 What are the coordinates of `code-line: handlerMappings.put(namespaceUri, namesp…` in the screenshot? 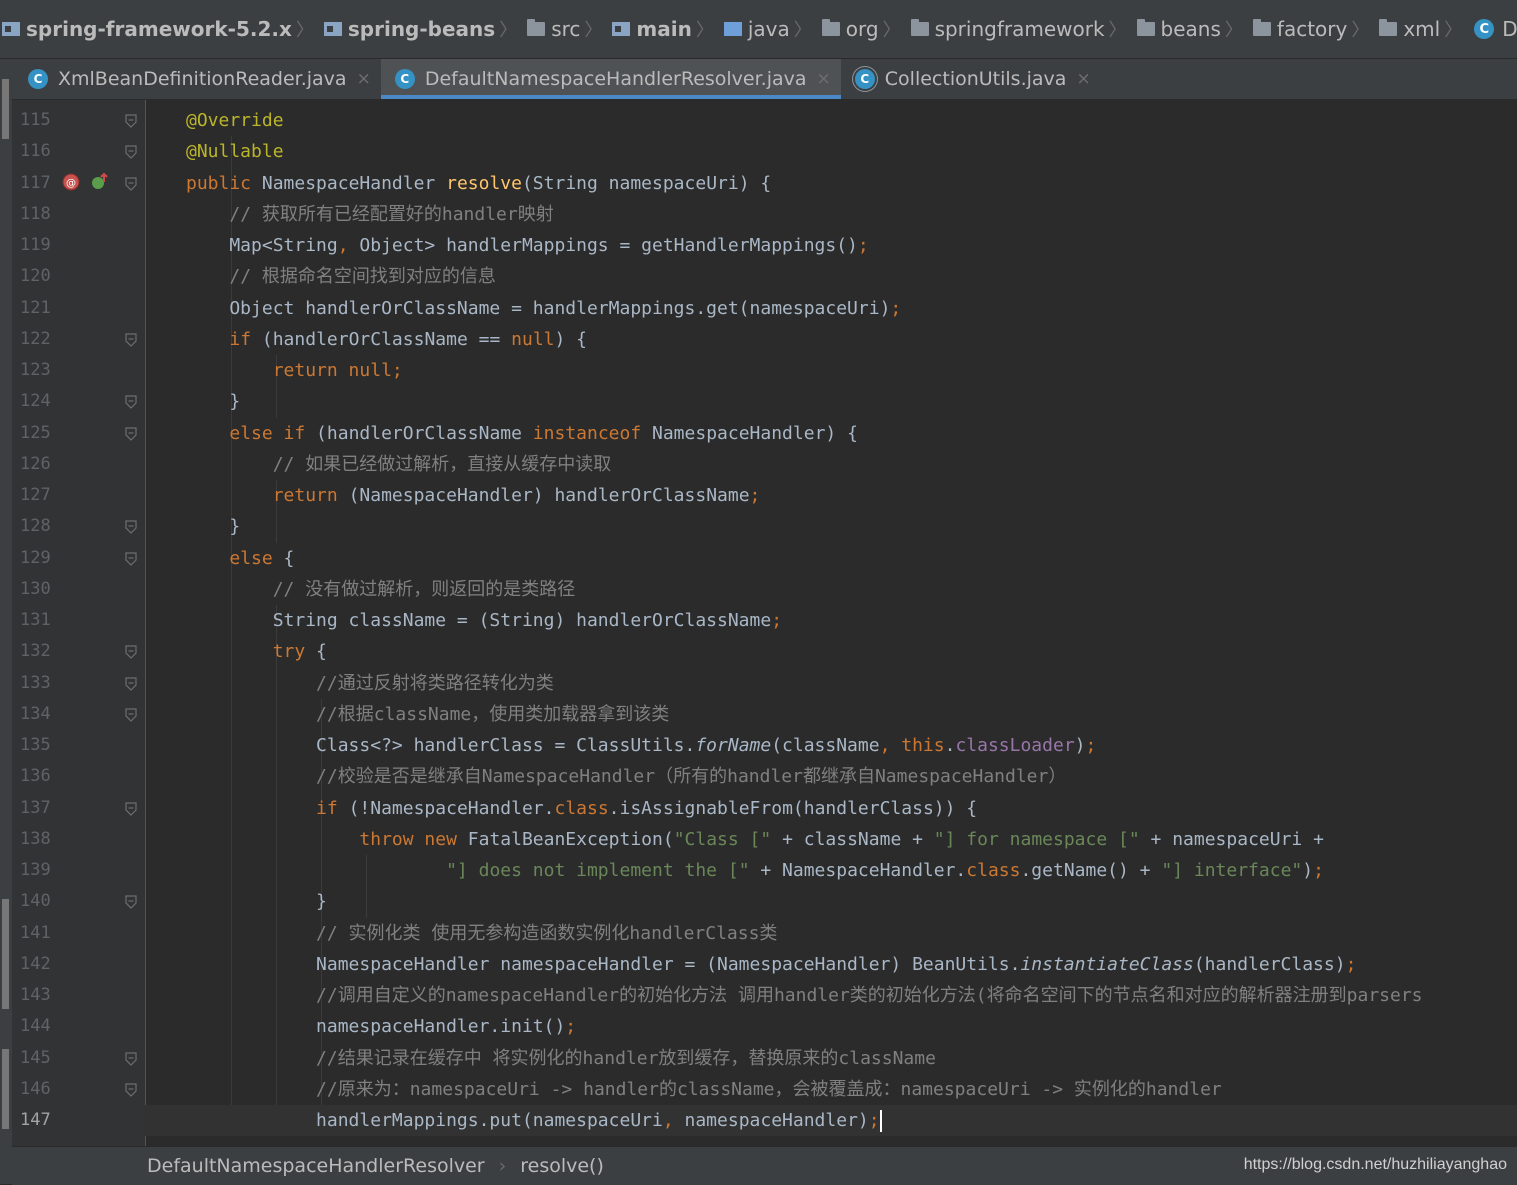 It's located at (534, 1120).